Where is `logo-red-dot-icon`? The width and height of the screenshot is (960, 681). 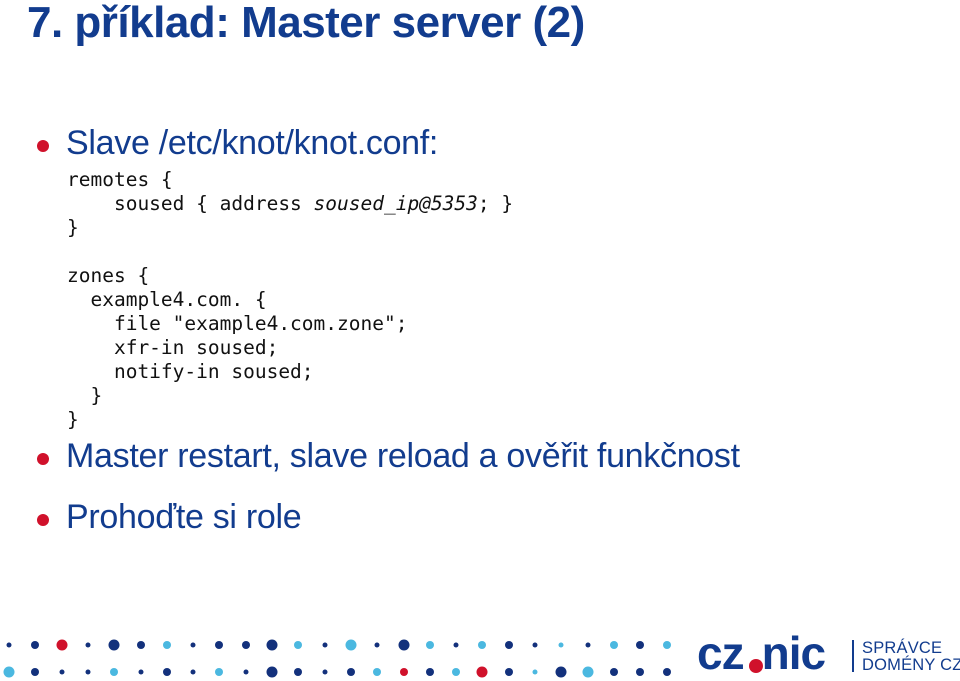
logo-red-dot-icon is located at coordinates (756, 666).